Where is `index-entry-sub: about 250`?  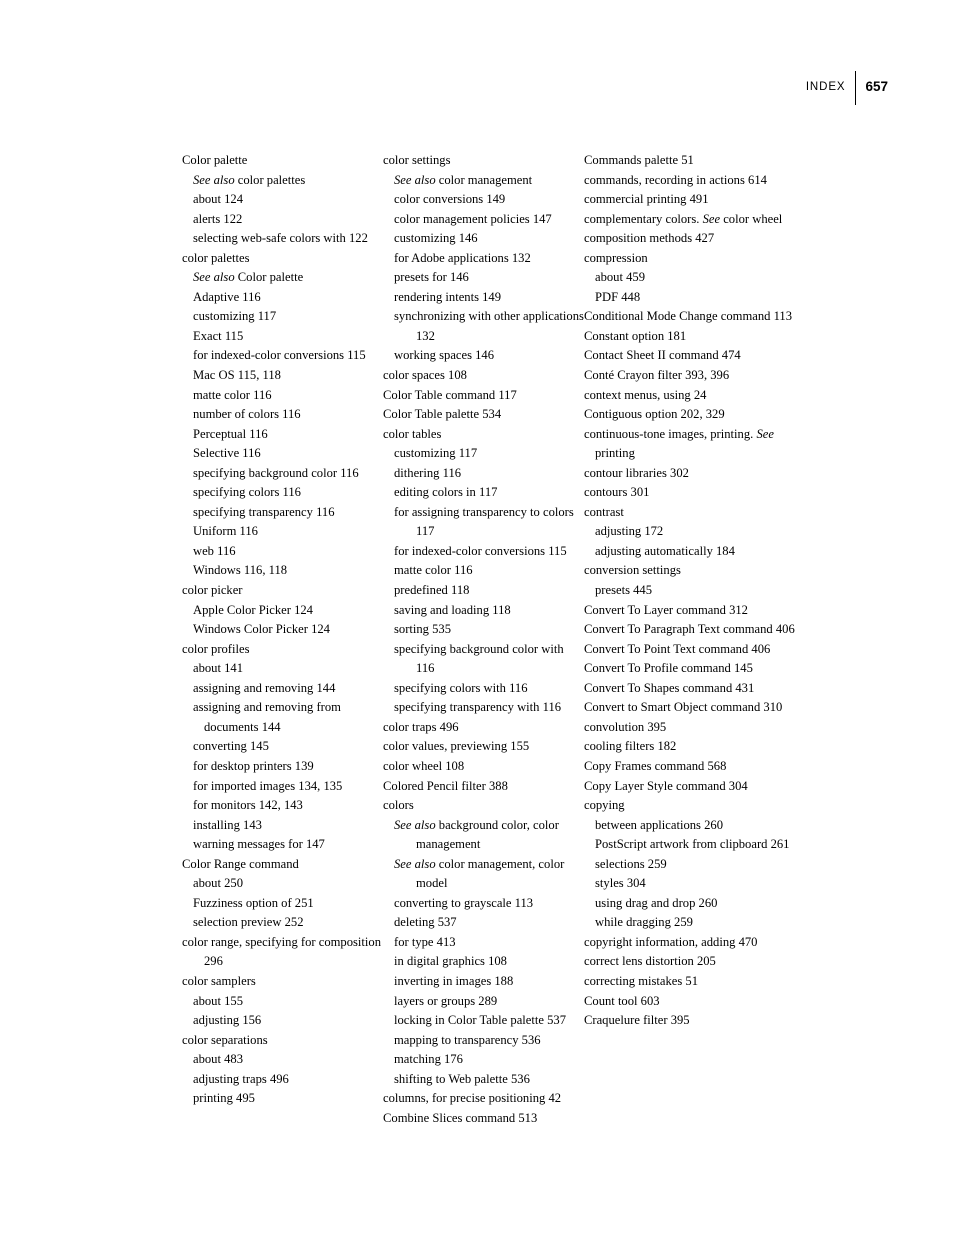
index-entry-sub: about 250 is located at coordinates (282, 884).